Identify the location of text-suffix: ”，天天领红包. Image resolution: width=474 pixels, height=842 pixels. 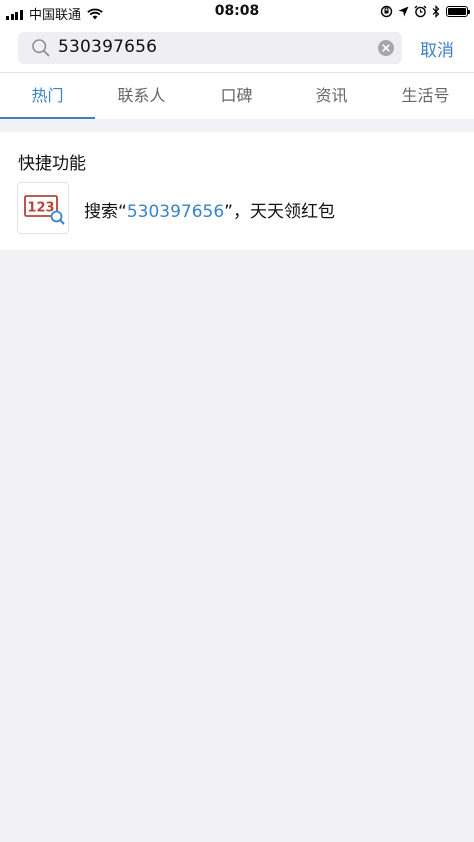
(279, 212).